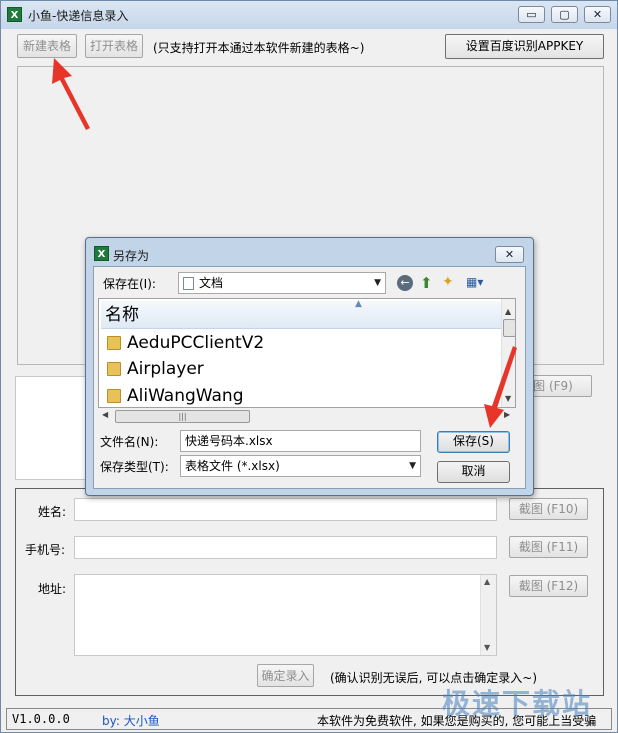 This screenshot has width=618, height=733. What do you see at coordinates (300, 466) in the screenshot?
I see `filetype-select: 表格文件 (*.xlsx) ▼` at bounding box center [300, 466].